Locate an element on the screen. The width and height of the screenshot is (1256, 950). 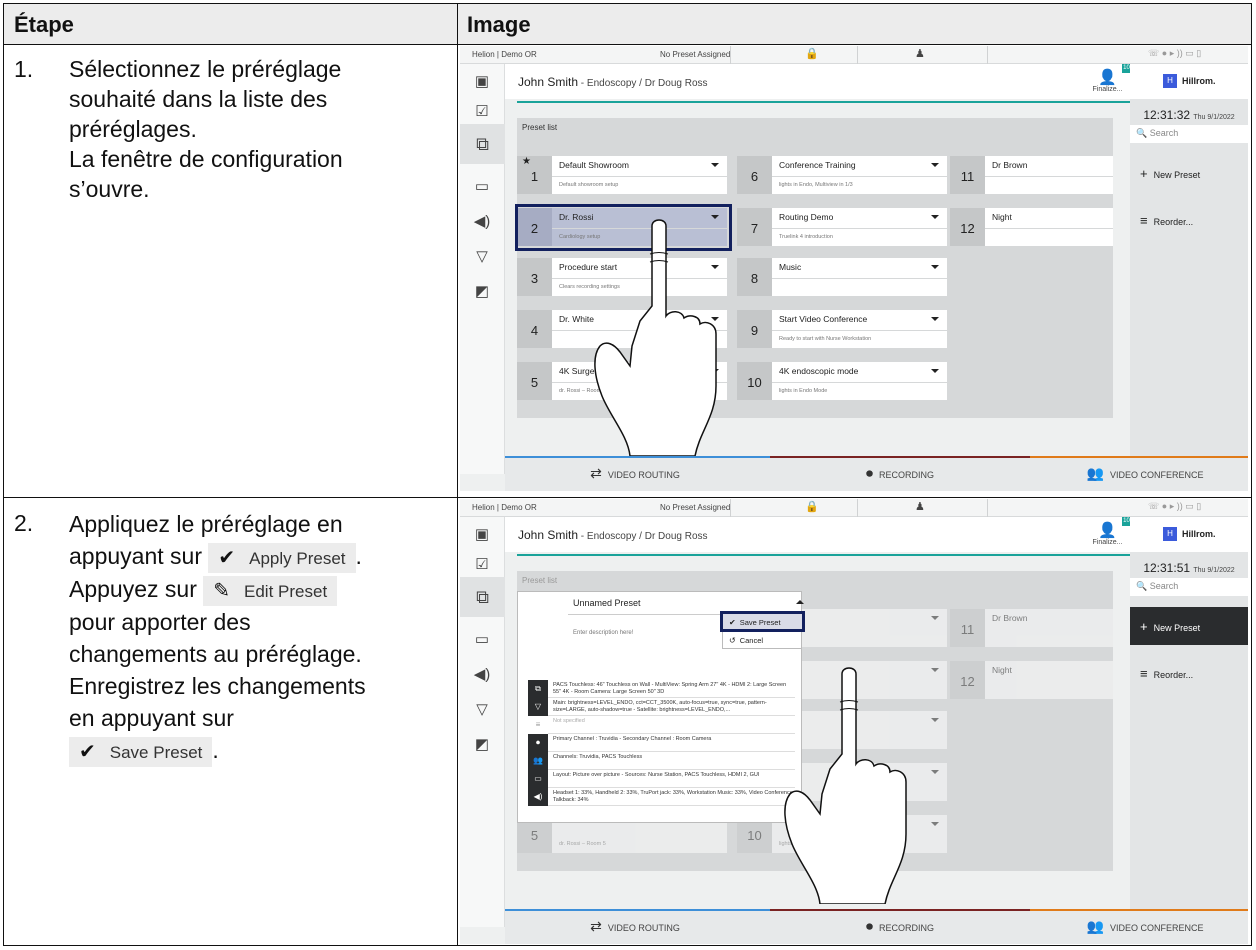
clock: 12:31:51 Thu 9/1/2022 is located at coordinates (1189, 568).